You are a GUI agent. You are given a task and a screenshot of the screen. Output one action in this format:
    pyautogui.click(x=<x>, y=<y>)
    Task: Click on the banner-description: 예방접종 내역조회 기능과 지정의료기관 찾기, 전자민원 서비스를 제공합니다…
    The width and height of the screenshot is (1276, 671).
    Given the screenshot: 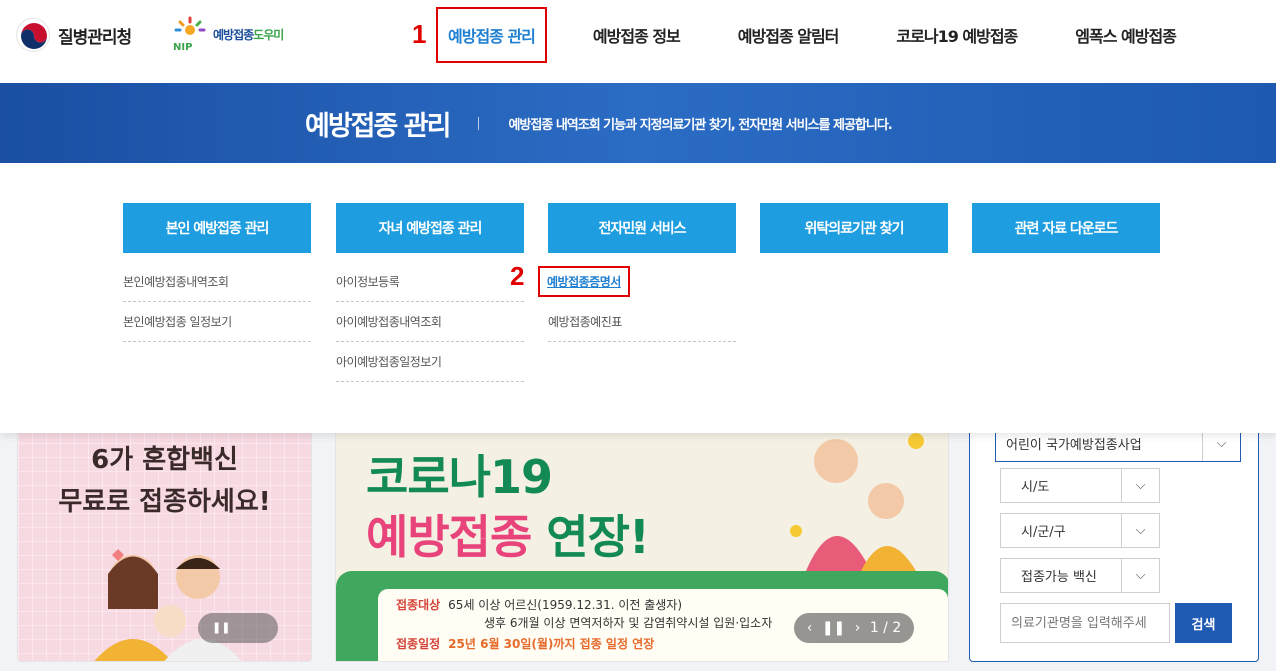 What is the action you would take?
    pyautogui.click(x=700, y=125)
    